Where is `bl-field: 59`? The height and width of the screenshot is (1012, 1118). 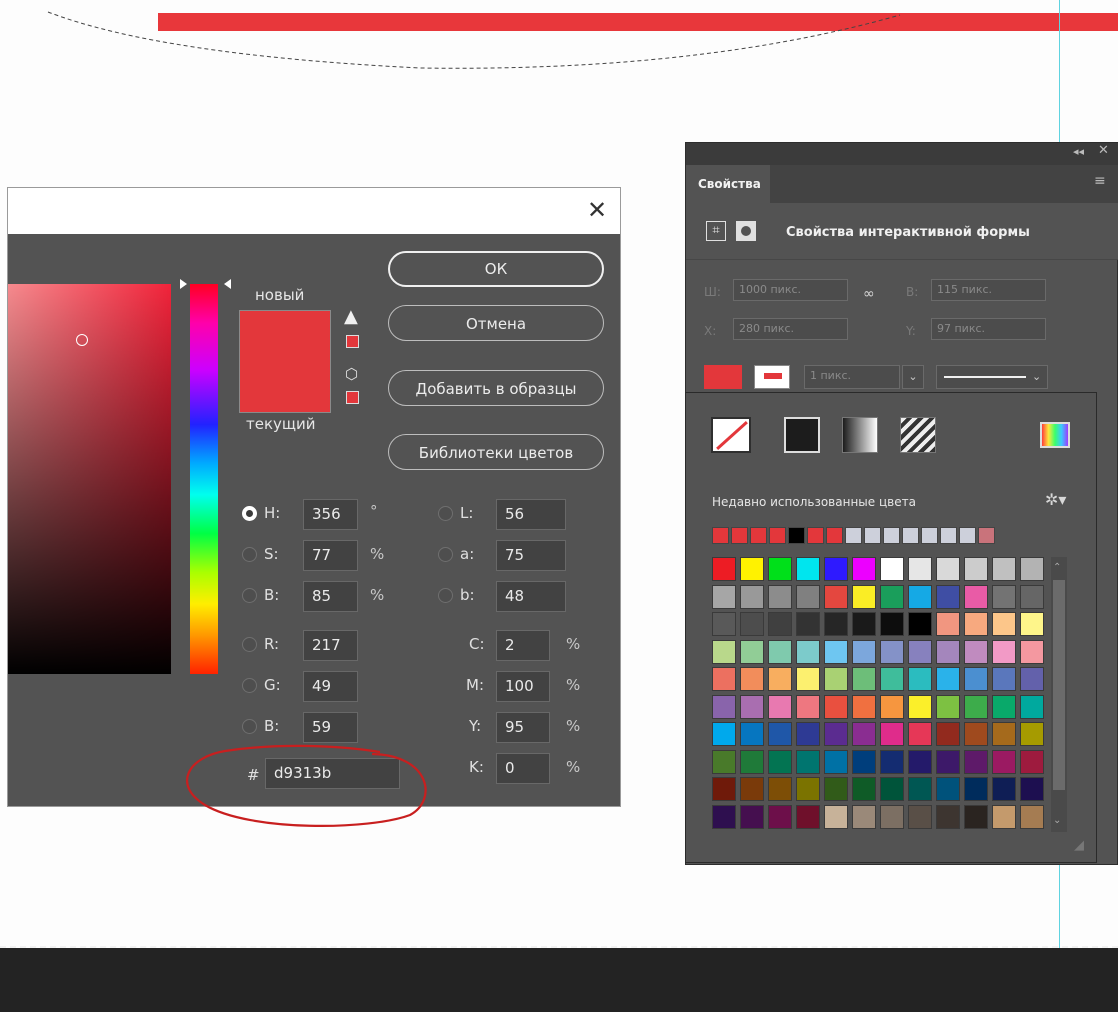
bl-field: 59 is located at coordinates (330, 727).